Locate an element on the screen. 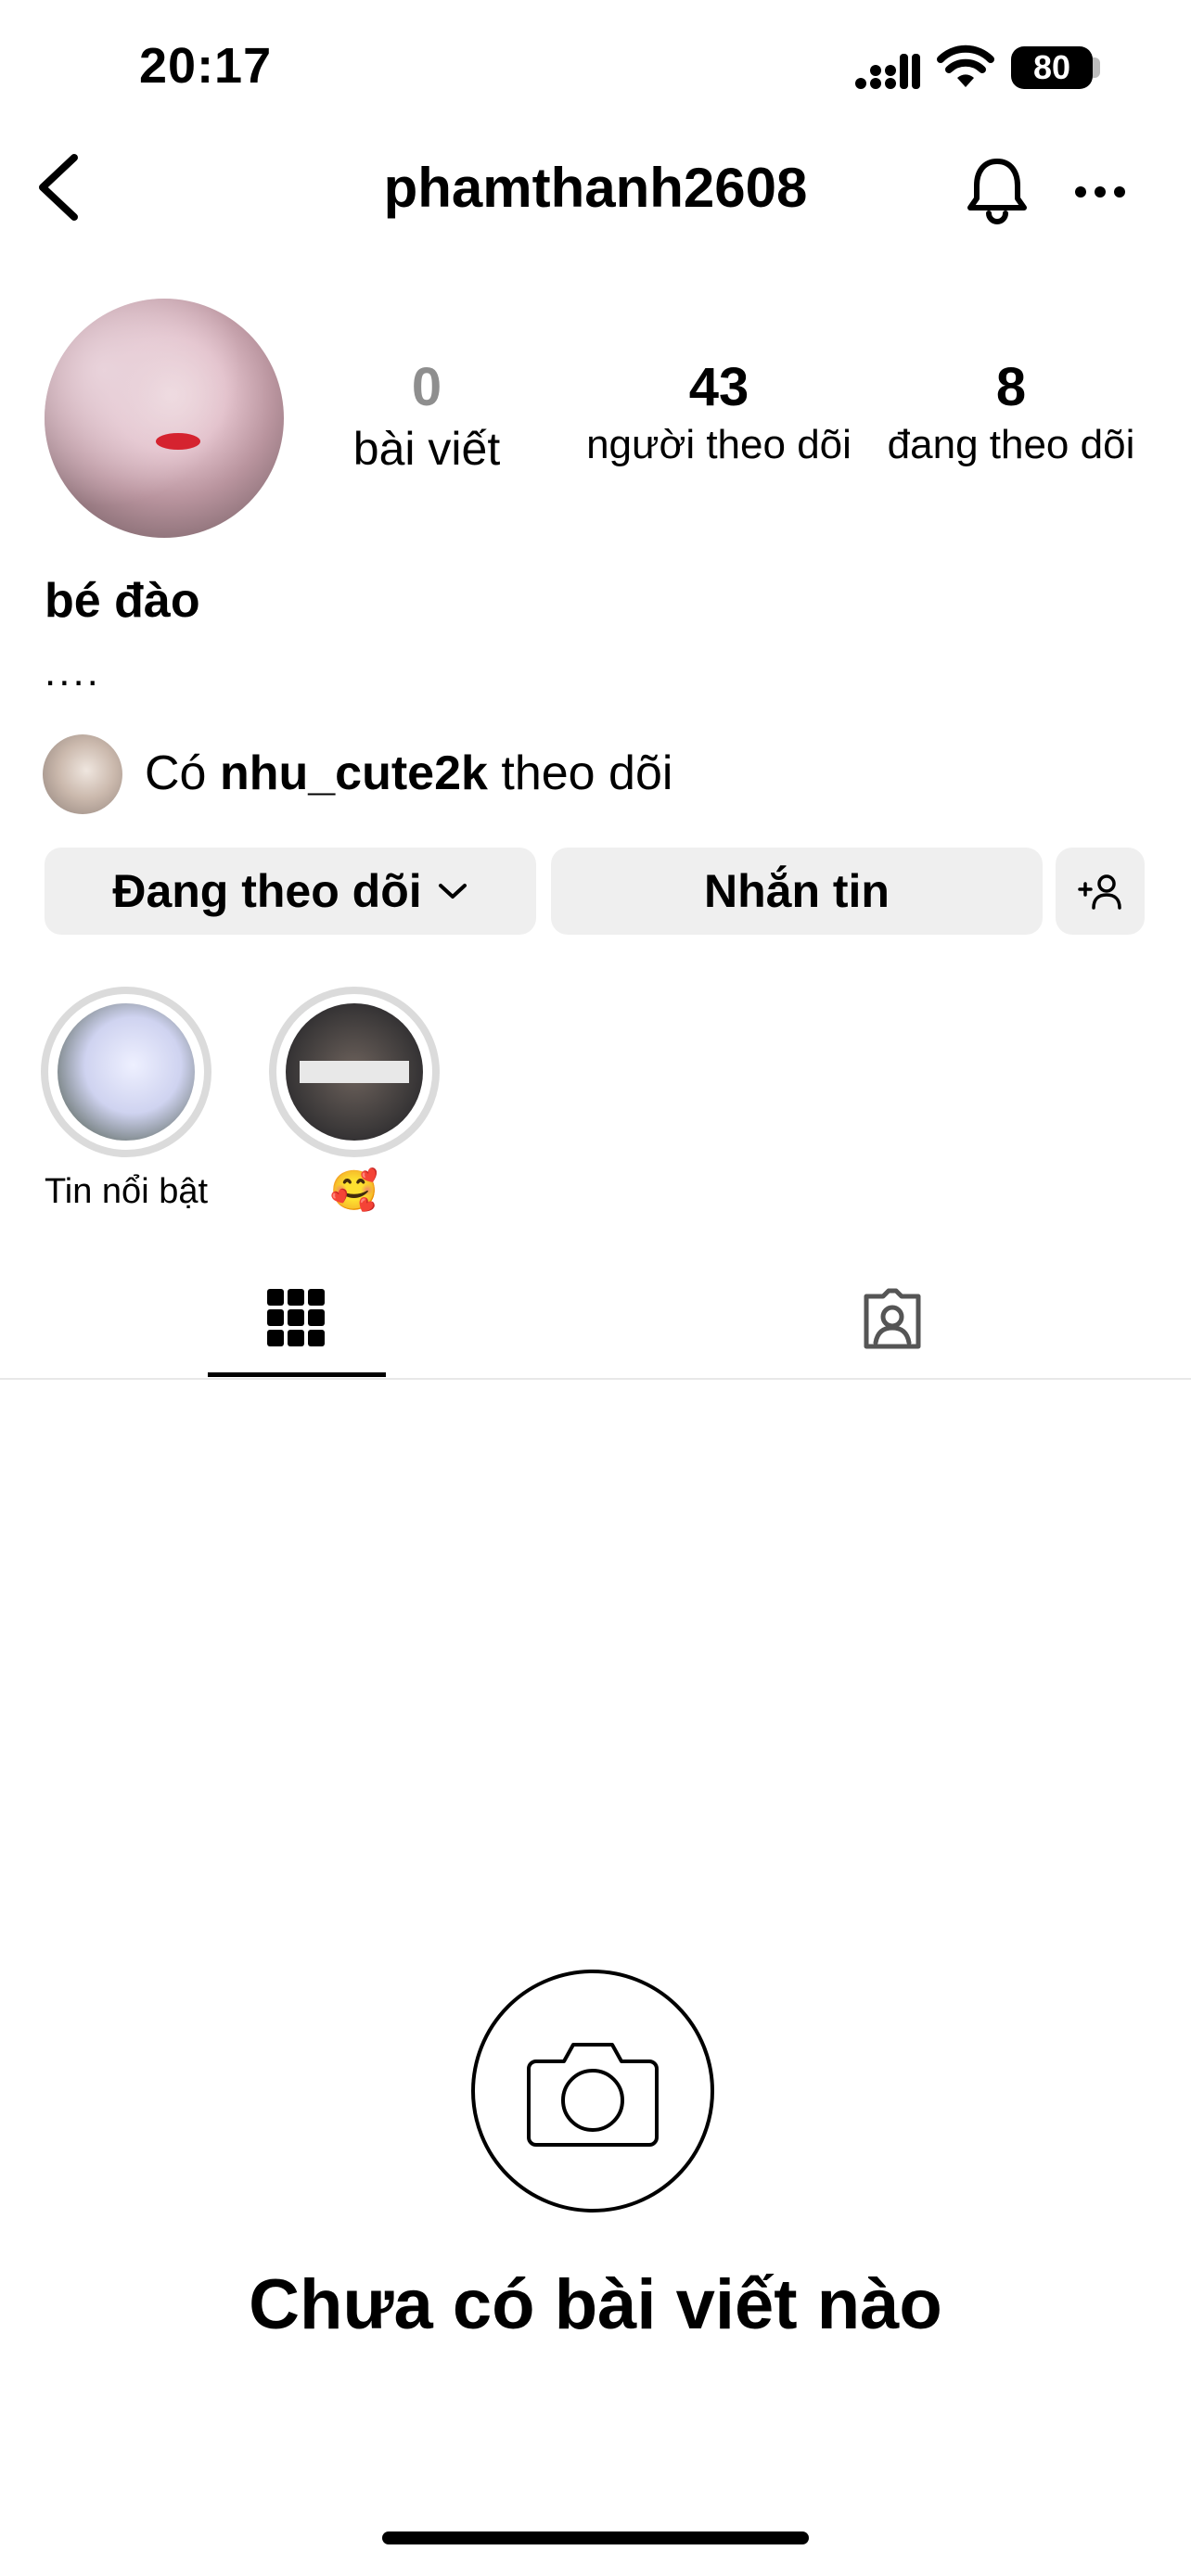 The image size is (1191, 2576). battery-tip is located at coordinates (1096, 67).